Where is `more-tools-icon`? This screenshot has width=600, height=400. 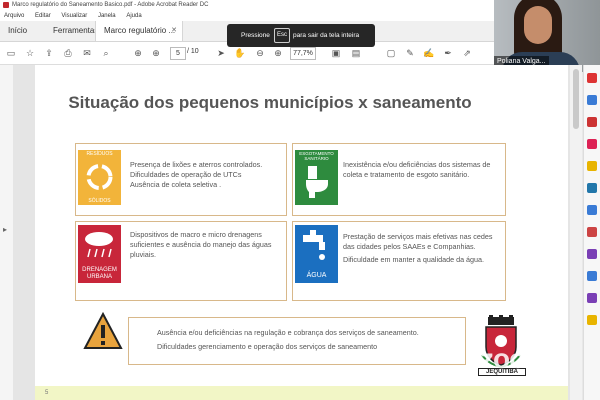 more-tools-icon is located at coordinates (592, 320).